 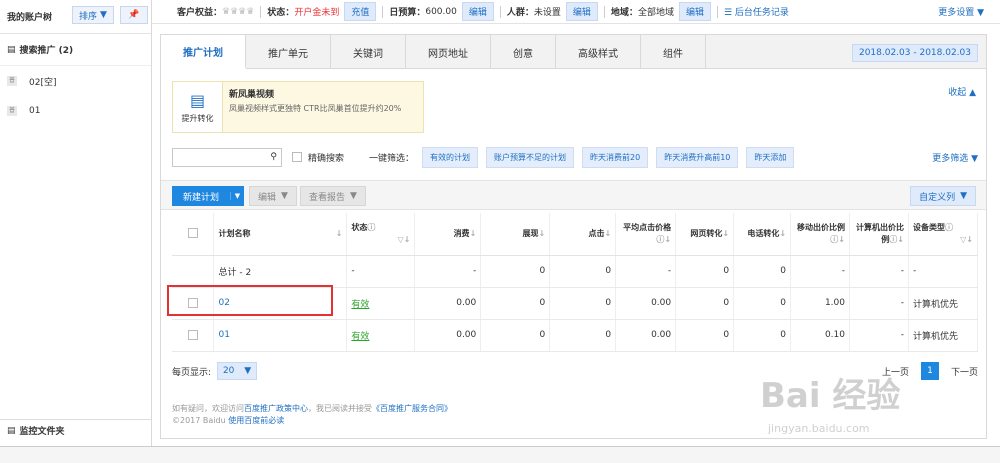 What do you see at coordinates (879, 234) in the screenshot?
I see `col-pc-bid-ratio: 计算机出价比例ⓘ↓` at bounding box center [879, 234].